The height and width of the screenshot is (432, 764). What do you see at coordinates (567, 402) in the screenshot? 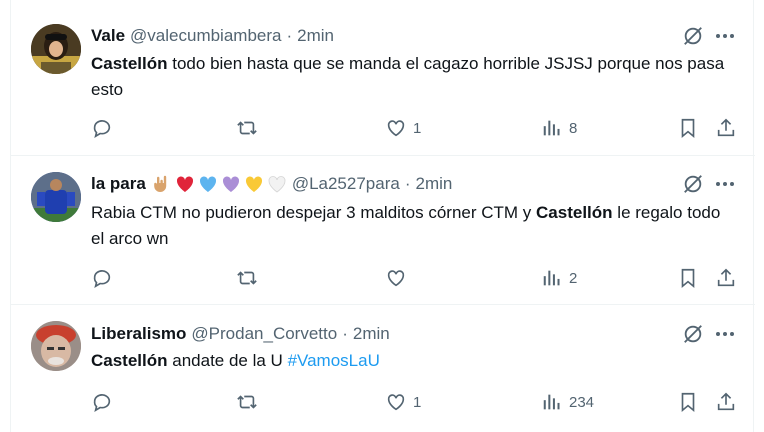
I see `views-button: 234` at bounding box center [567, 402].